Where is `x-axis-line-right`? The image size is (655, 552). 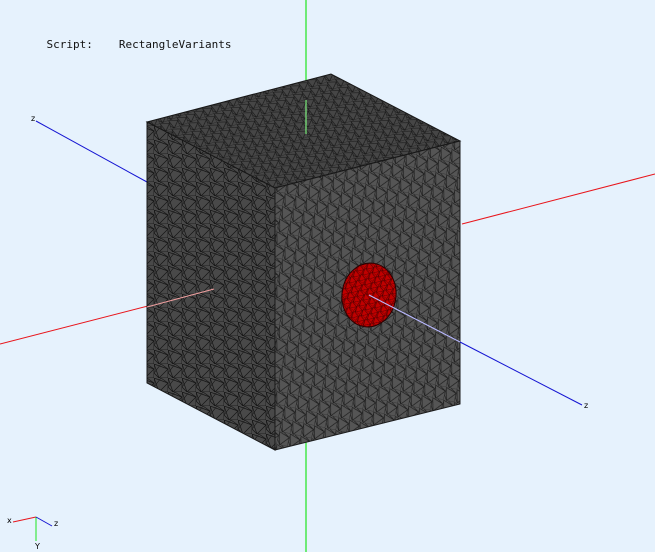 x-axis-line-right is located at coordinates (558, 199).